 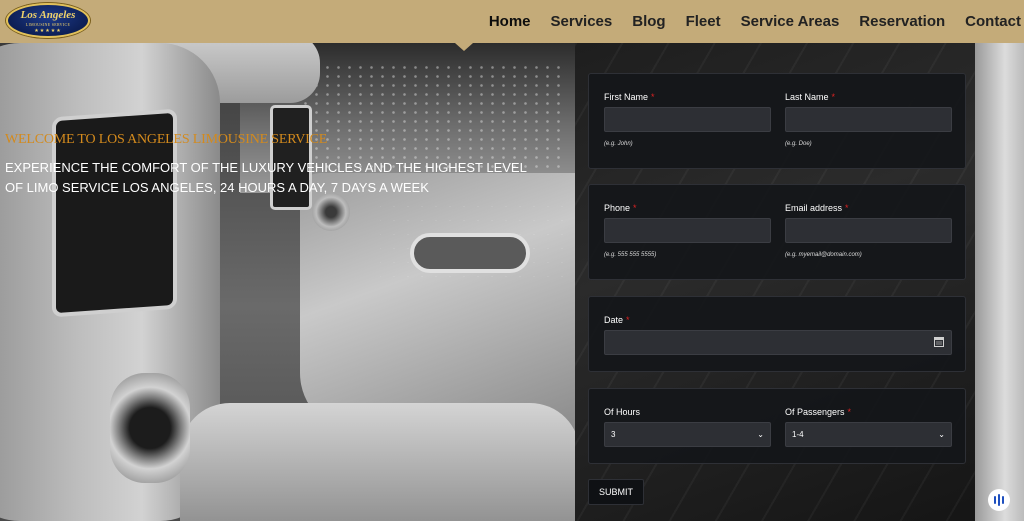 What do you see at coordinates (48, 31) in the screenshot?
I see `logo-stars: ★★★★★` at bounding box center [48, 31].